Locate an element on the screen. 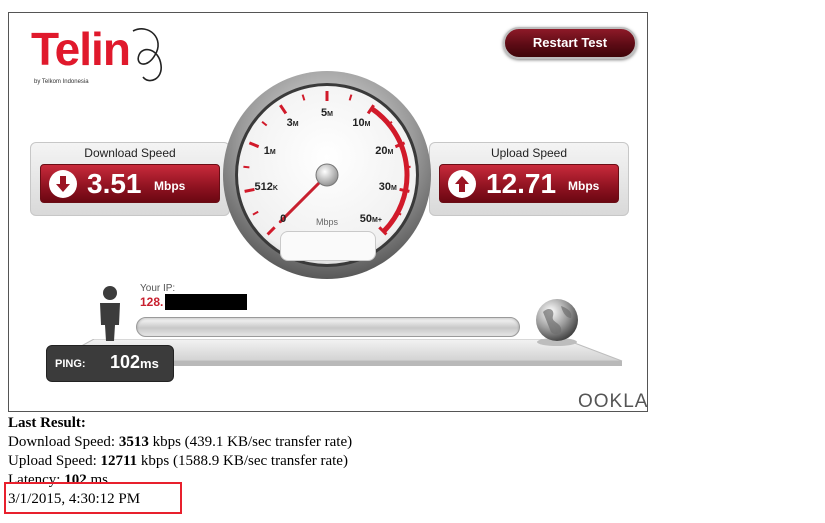  logo-text: Telin is located at coordinates (81, 49).